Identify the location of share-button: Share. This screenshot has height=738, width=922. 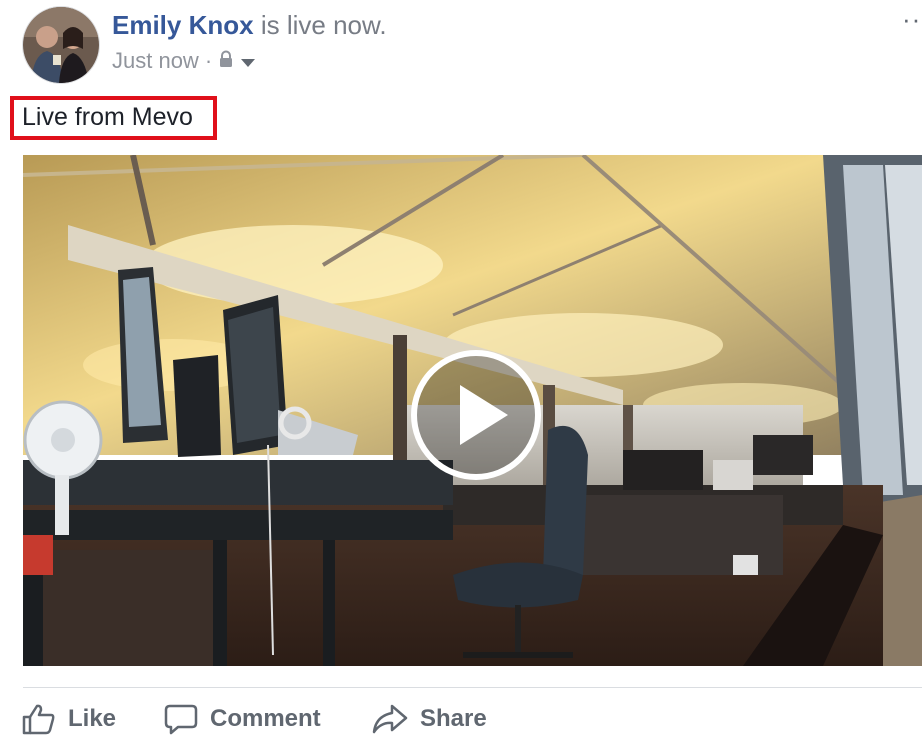
(429, 719).